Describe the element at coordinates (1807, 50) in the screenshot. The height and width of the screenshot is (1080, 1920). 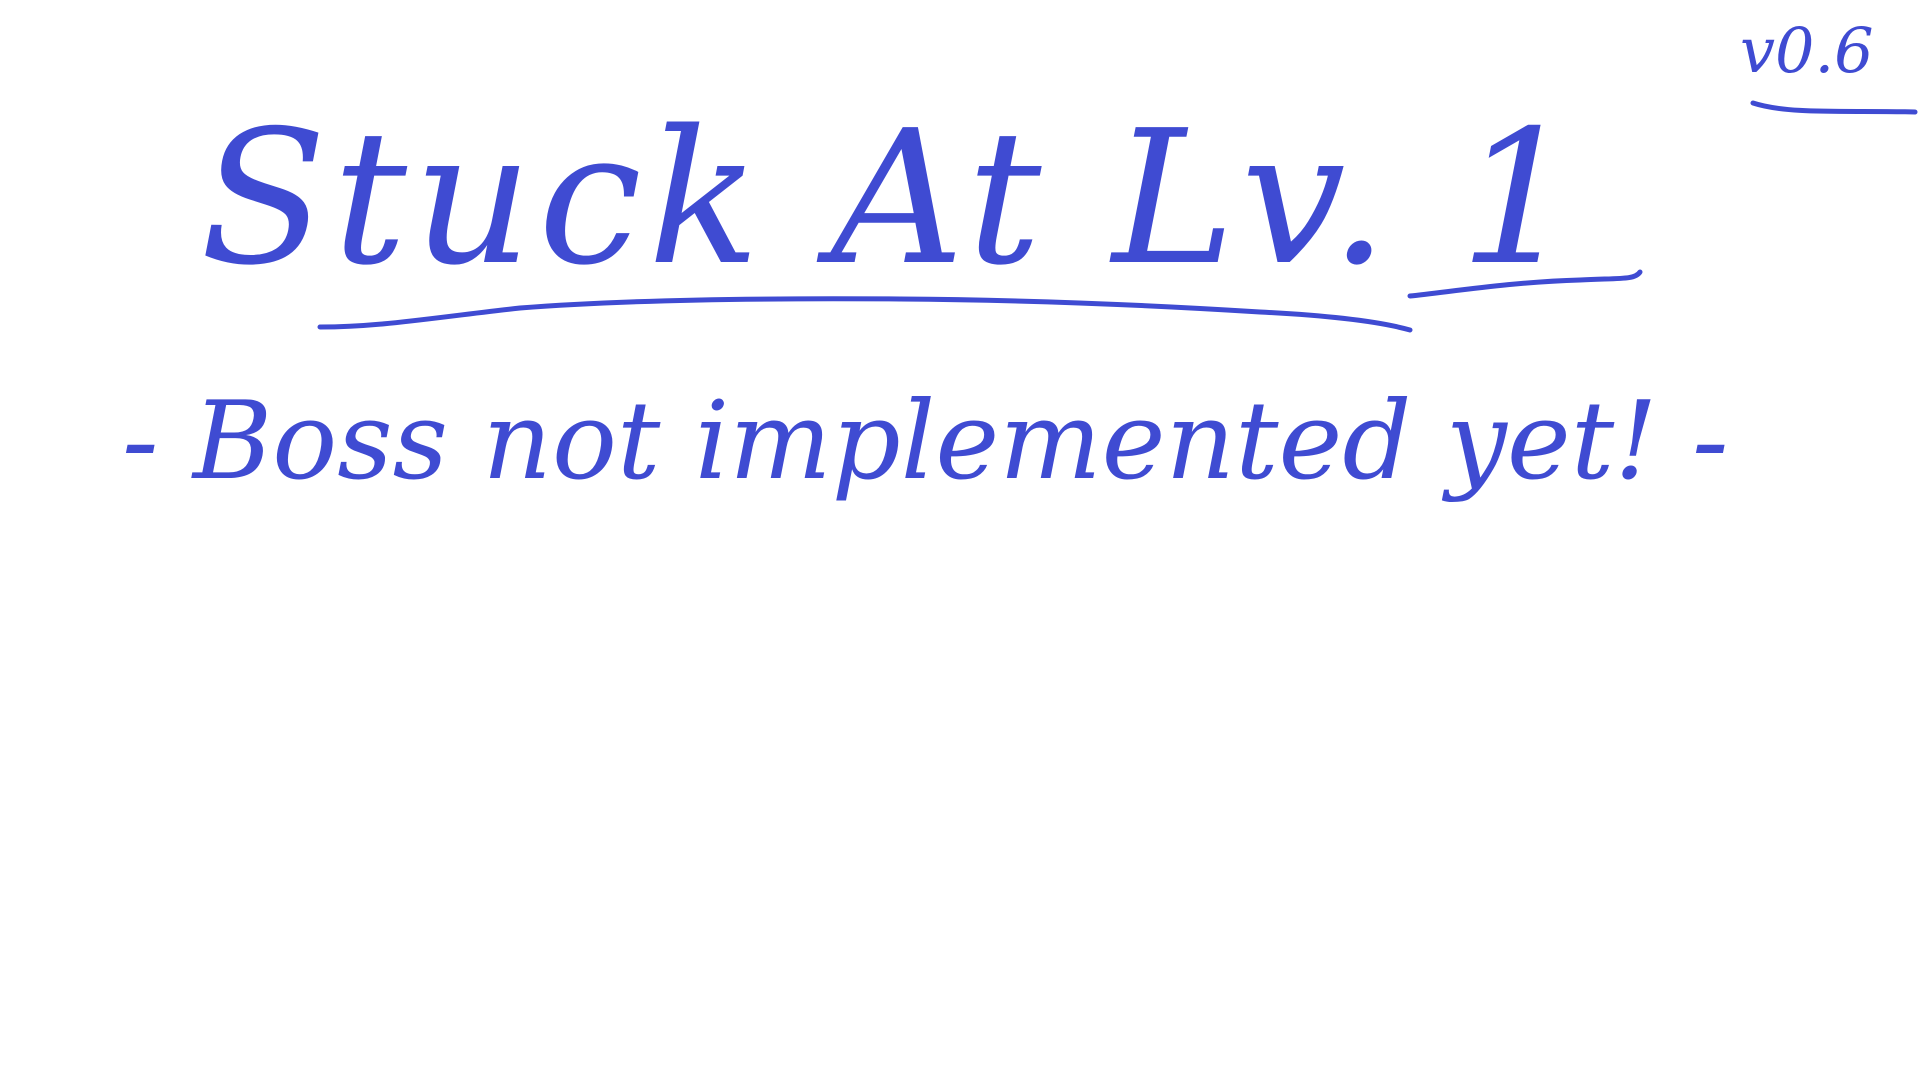
I see `version-label: v0.6` at that location.